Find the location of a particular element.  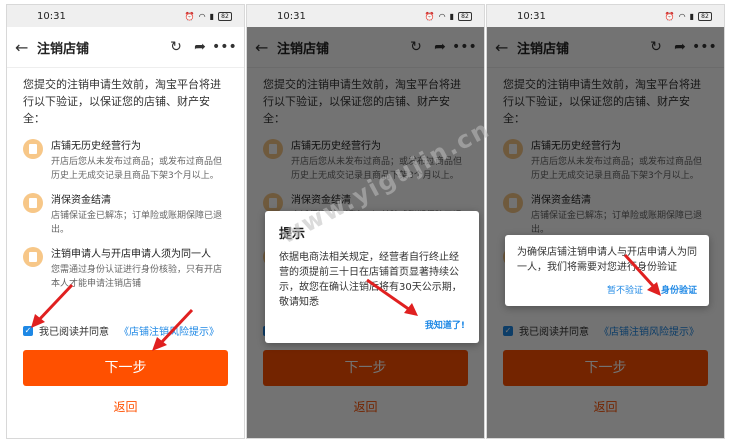

item-title: 注销申请人与开店申请人须为同一人 is located at coordinates (131, 254).